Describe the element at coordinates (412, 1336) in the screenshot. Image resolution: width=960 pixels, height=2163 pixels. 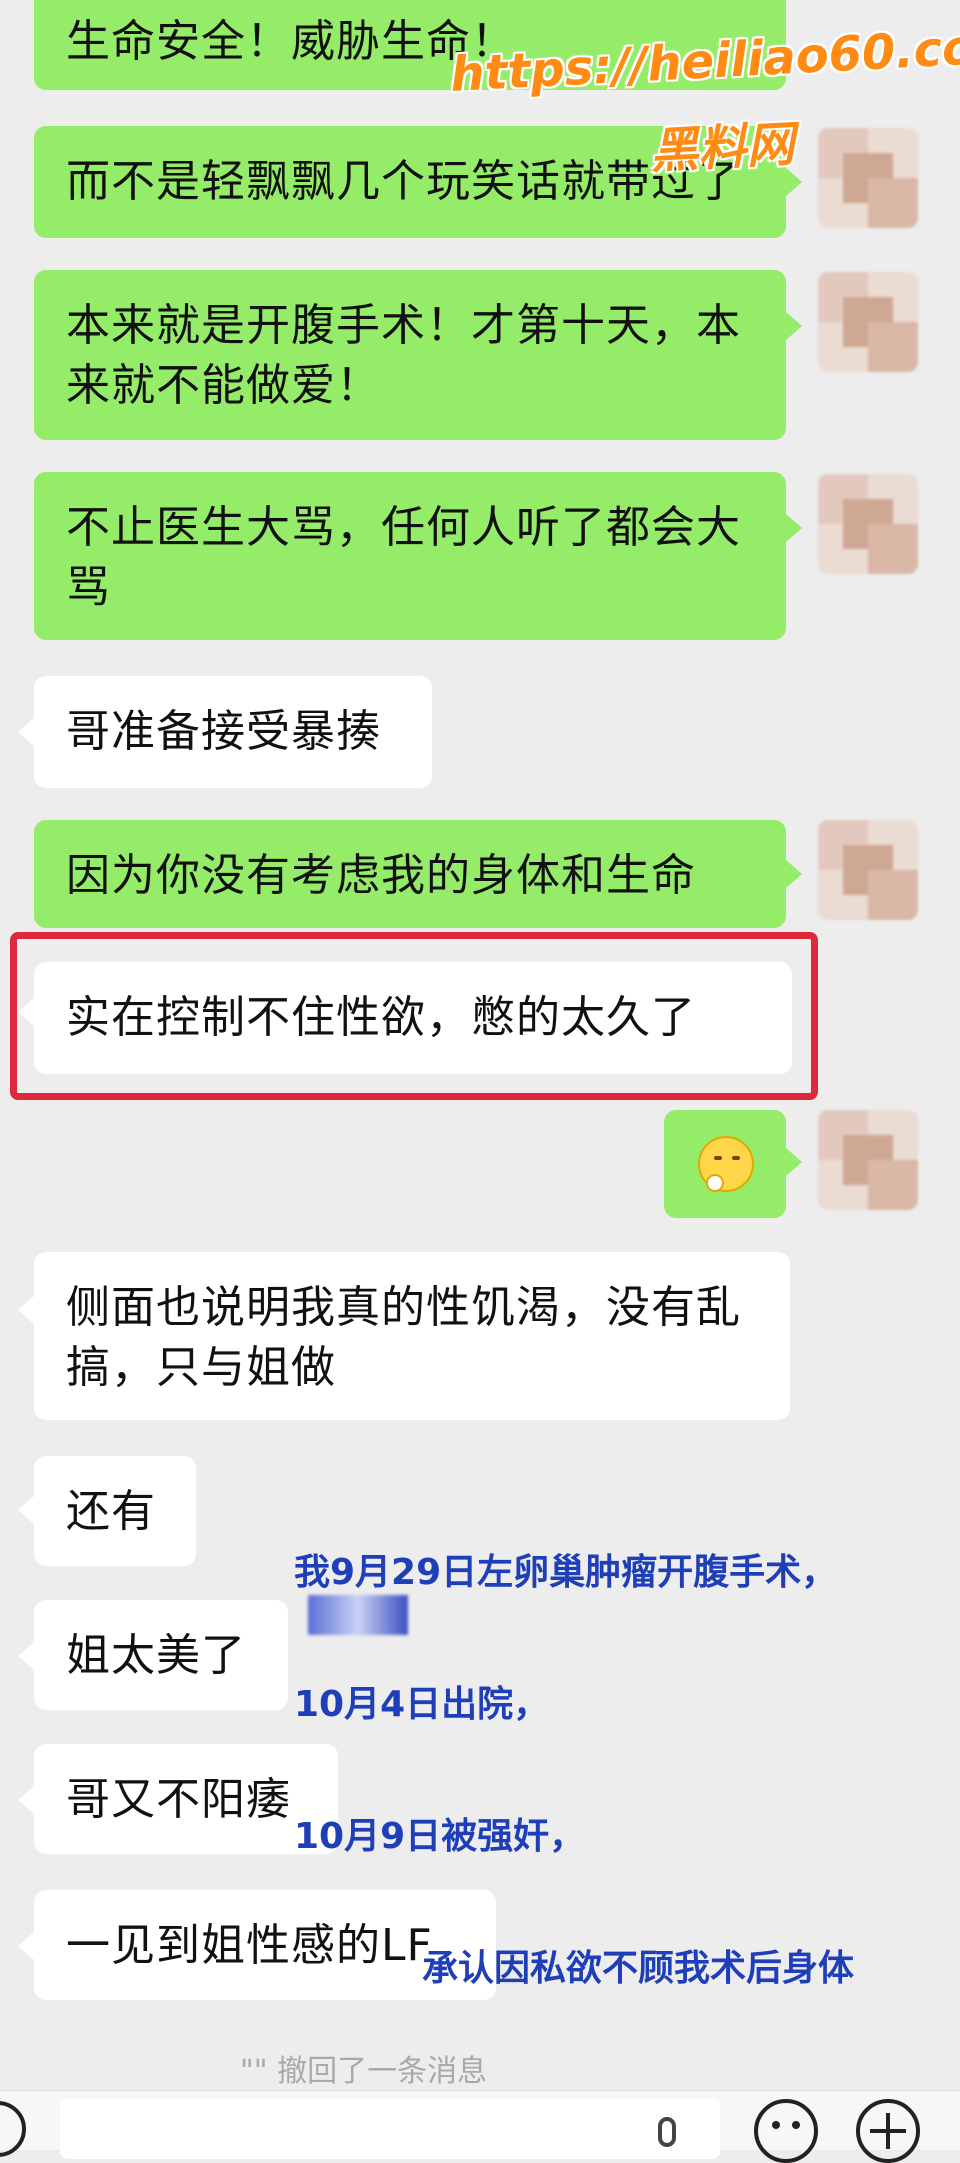
I see `message-bubble-incoming: 侧面也说明我真的性饥渴，没有乱 搞，只与姐做` at that location.